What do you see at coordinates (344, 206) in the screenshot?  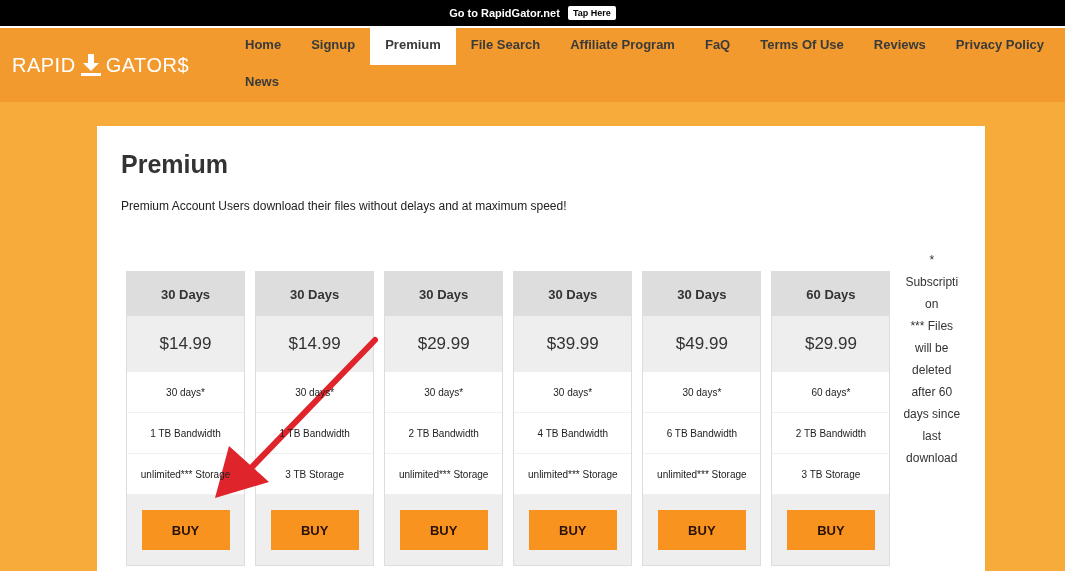 I see `intro-text: Premium Account Users download their files without delays and at maximum speed!` at bounding box center [344, 206].